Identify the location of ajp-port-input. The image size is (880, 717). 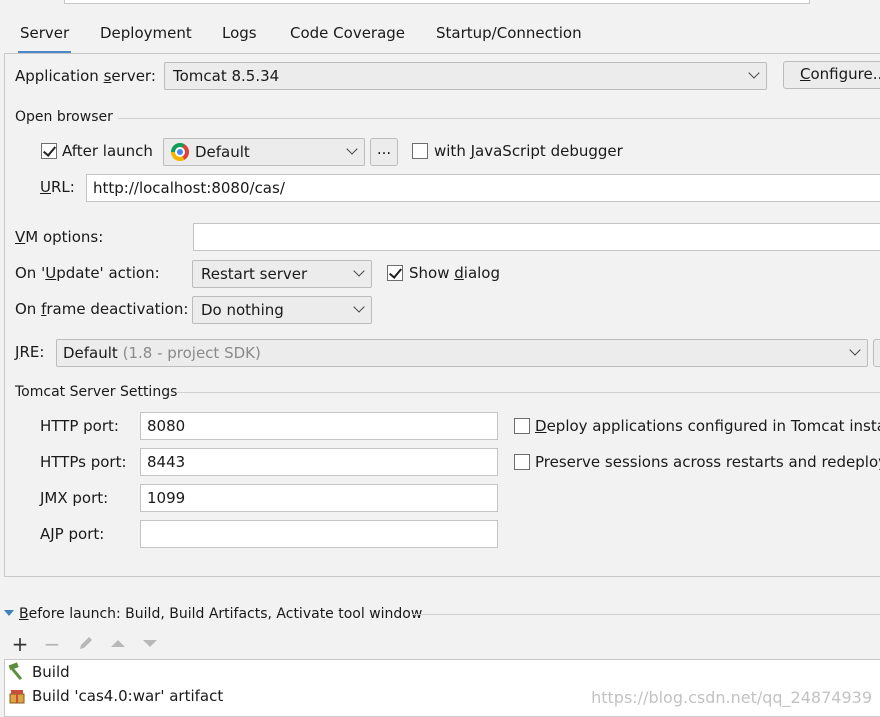
(319, 534).